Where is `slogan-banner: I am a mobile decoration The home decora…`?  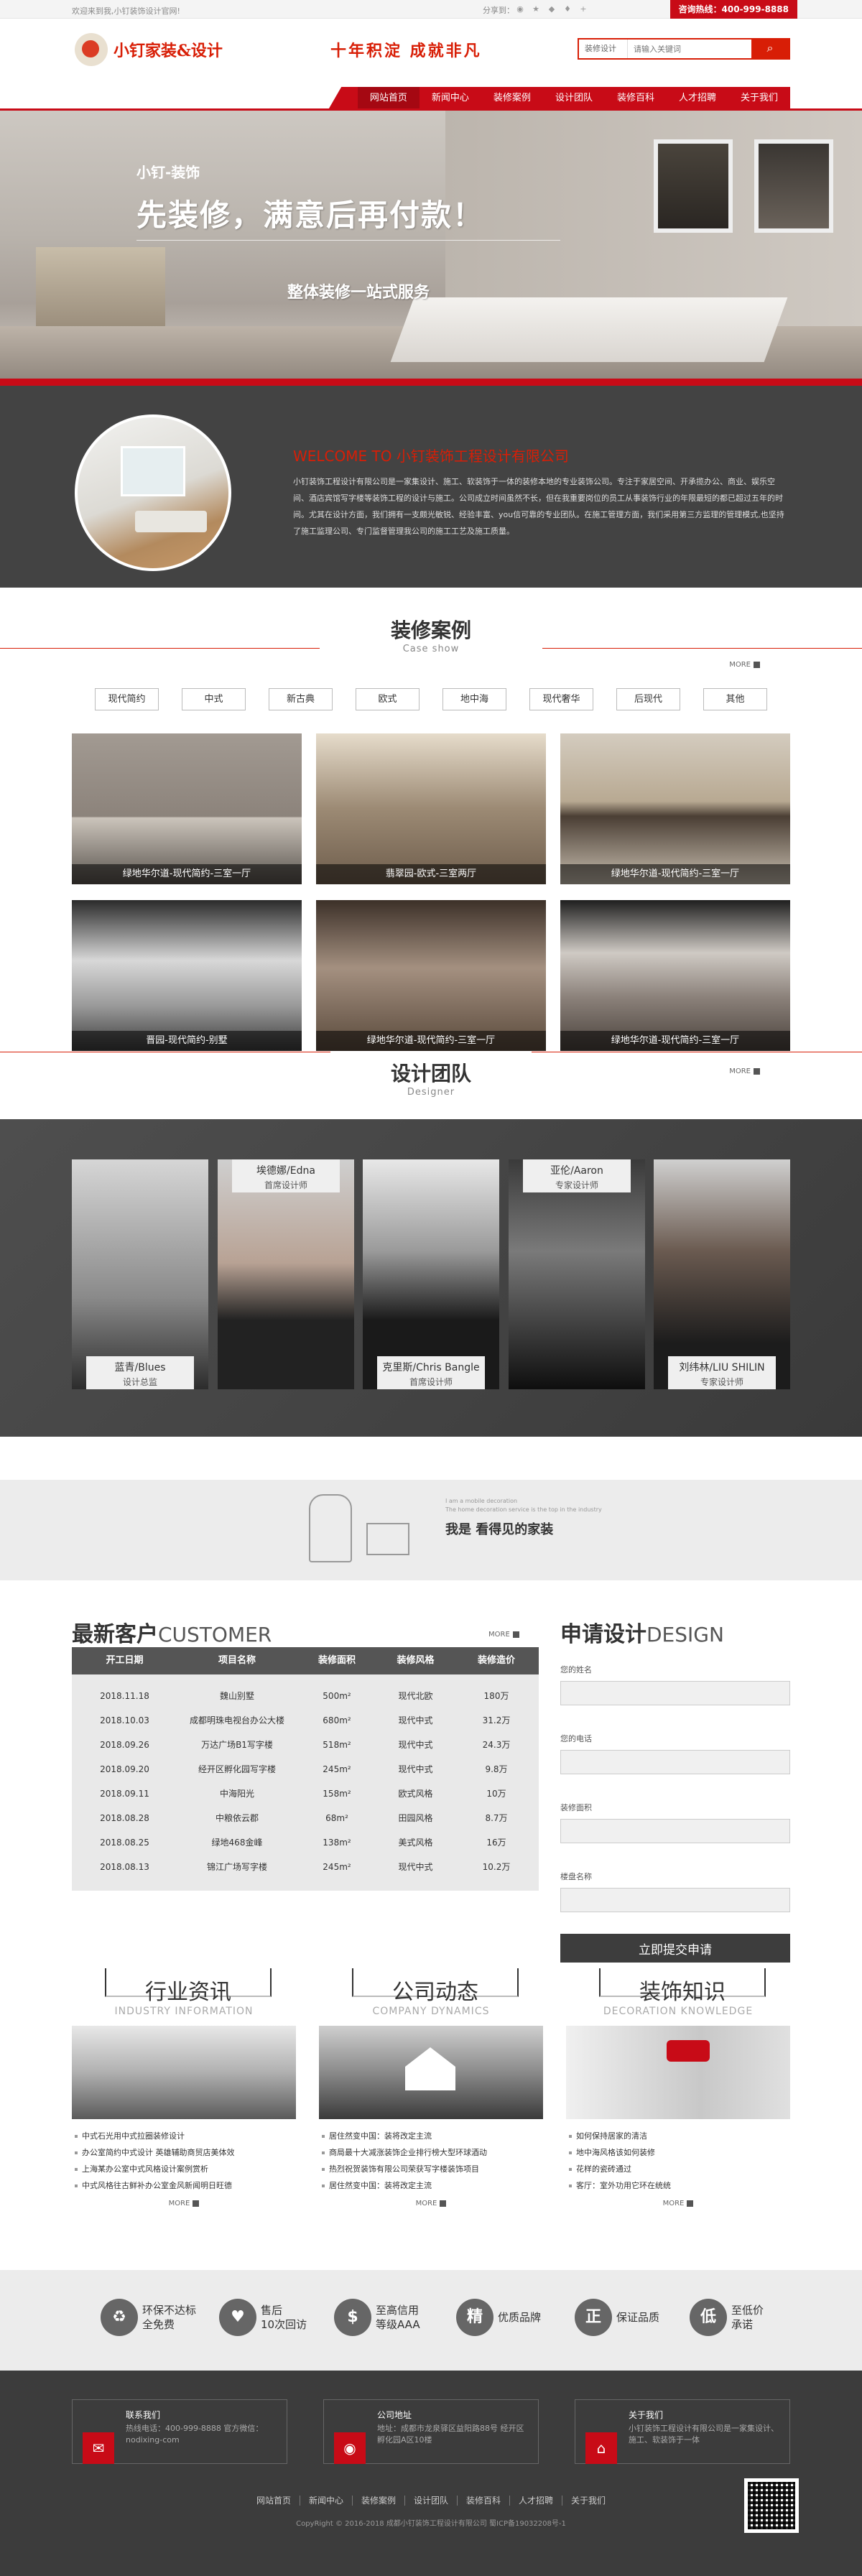 slogan-banner: I am a mobile decoration The home decora… is located at coordinates (431, 1530).